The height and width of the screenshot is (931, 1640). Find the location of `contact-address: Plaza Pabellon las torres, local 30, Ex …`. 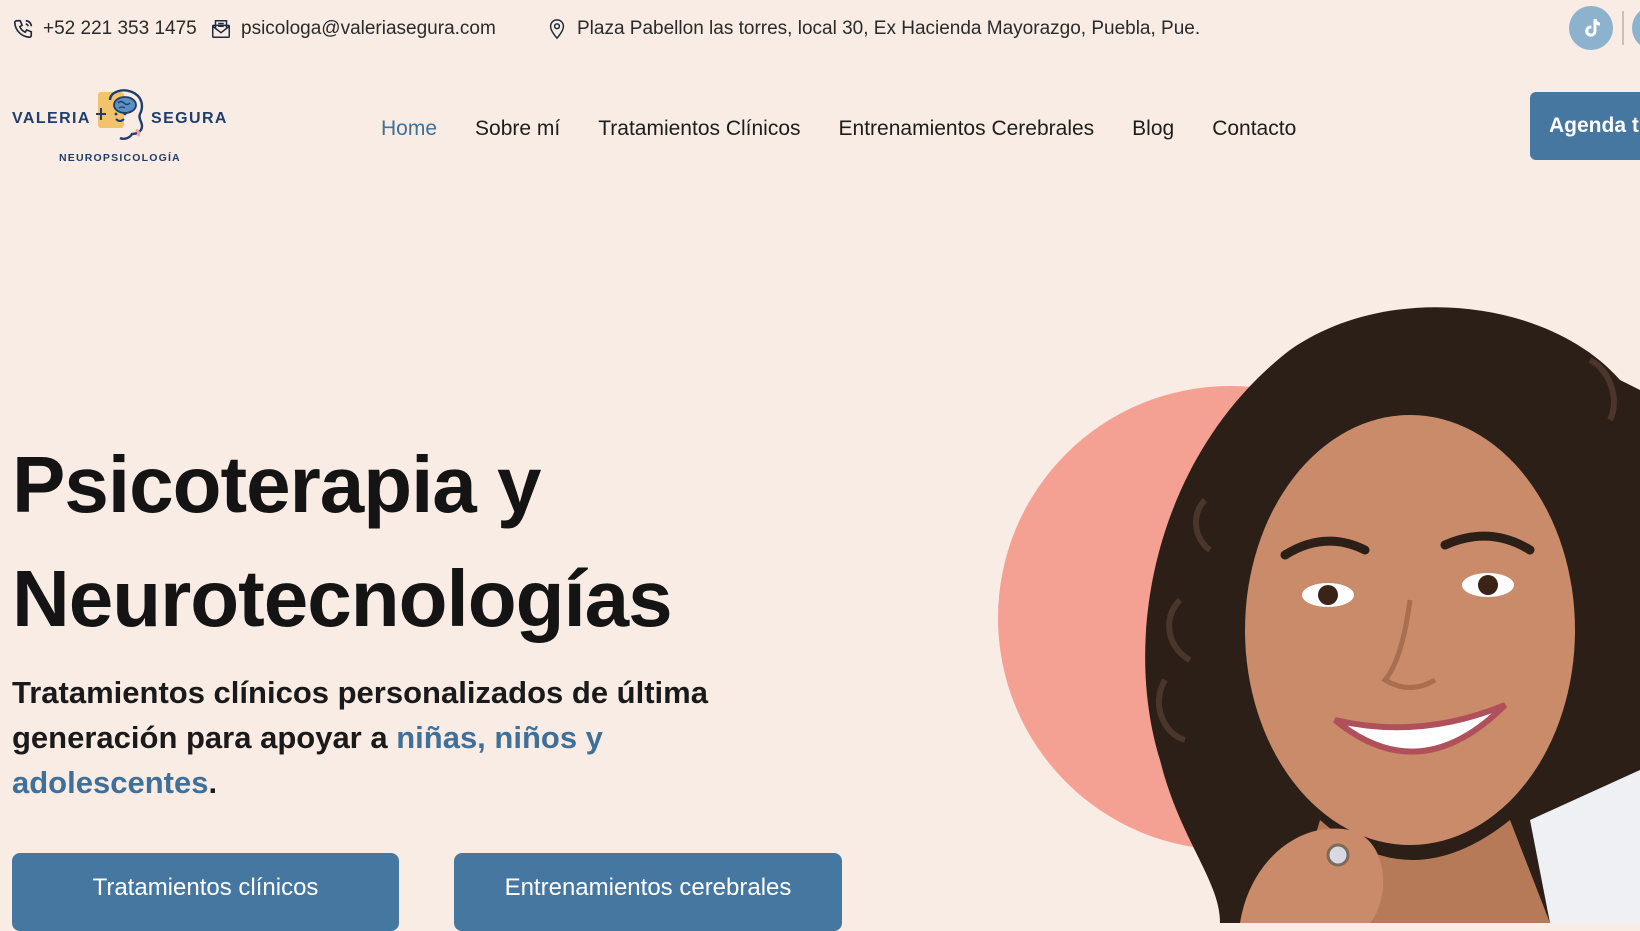

contact-address: Plaza Pabellon las torres, local 30, Ex … is located at coordinates (873, 29).